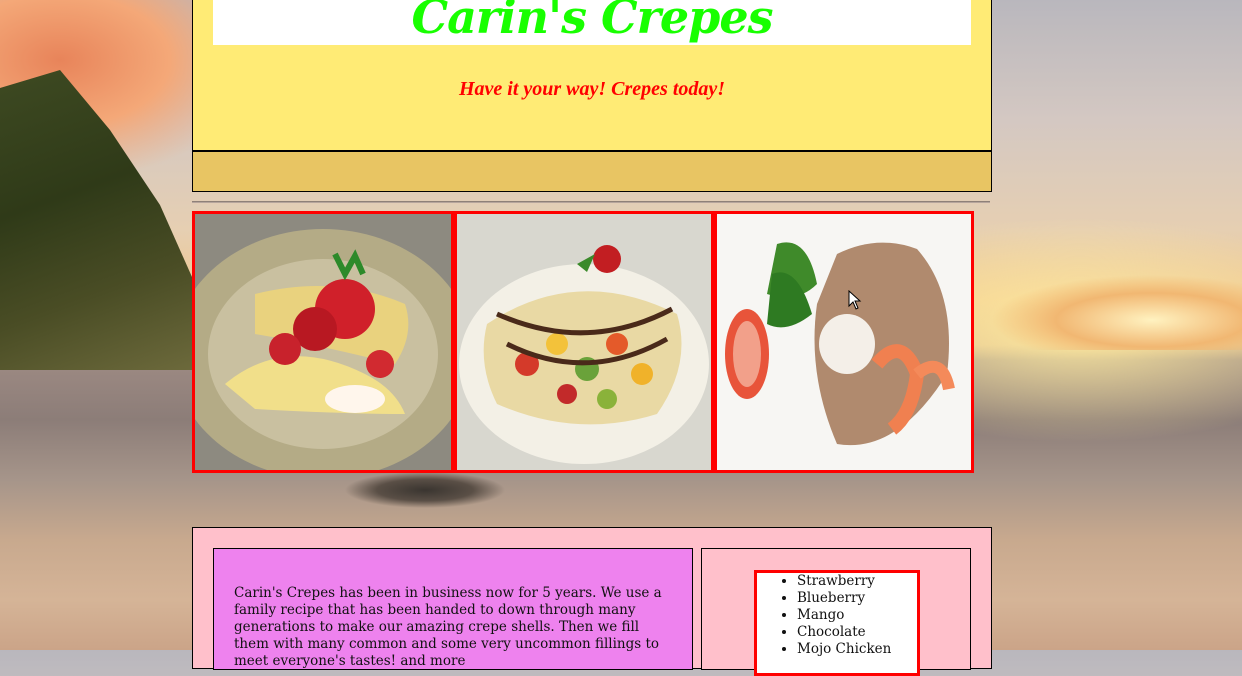  Describe the element at coordinates (855, 300) in the screenshot. I see `mouse-pointer-icon` at that location.